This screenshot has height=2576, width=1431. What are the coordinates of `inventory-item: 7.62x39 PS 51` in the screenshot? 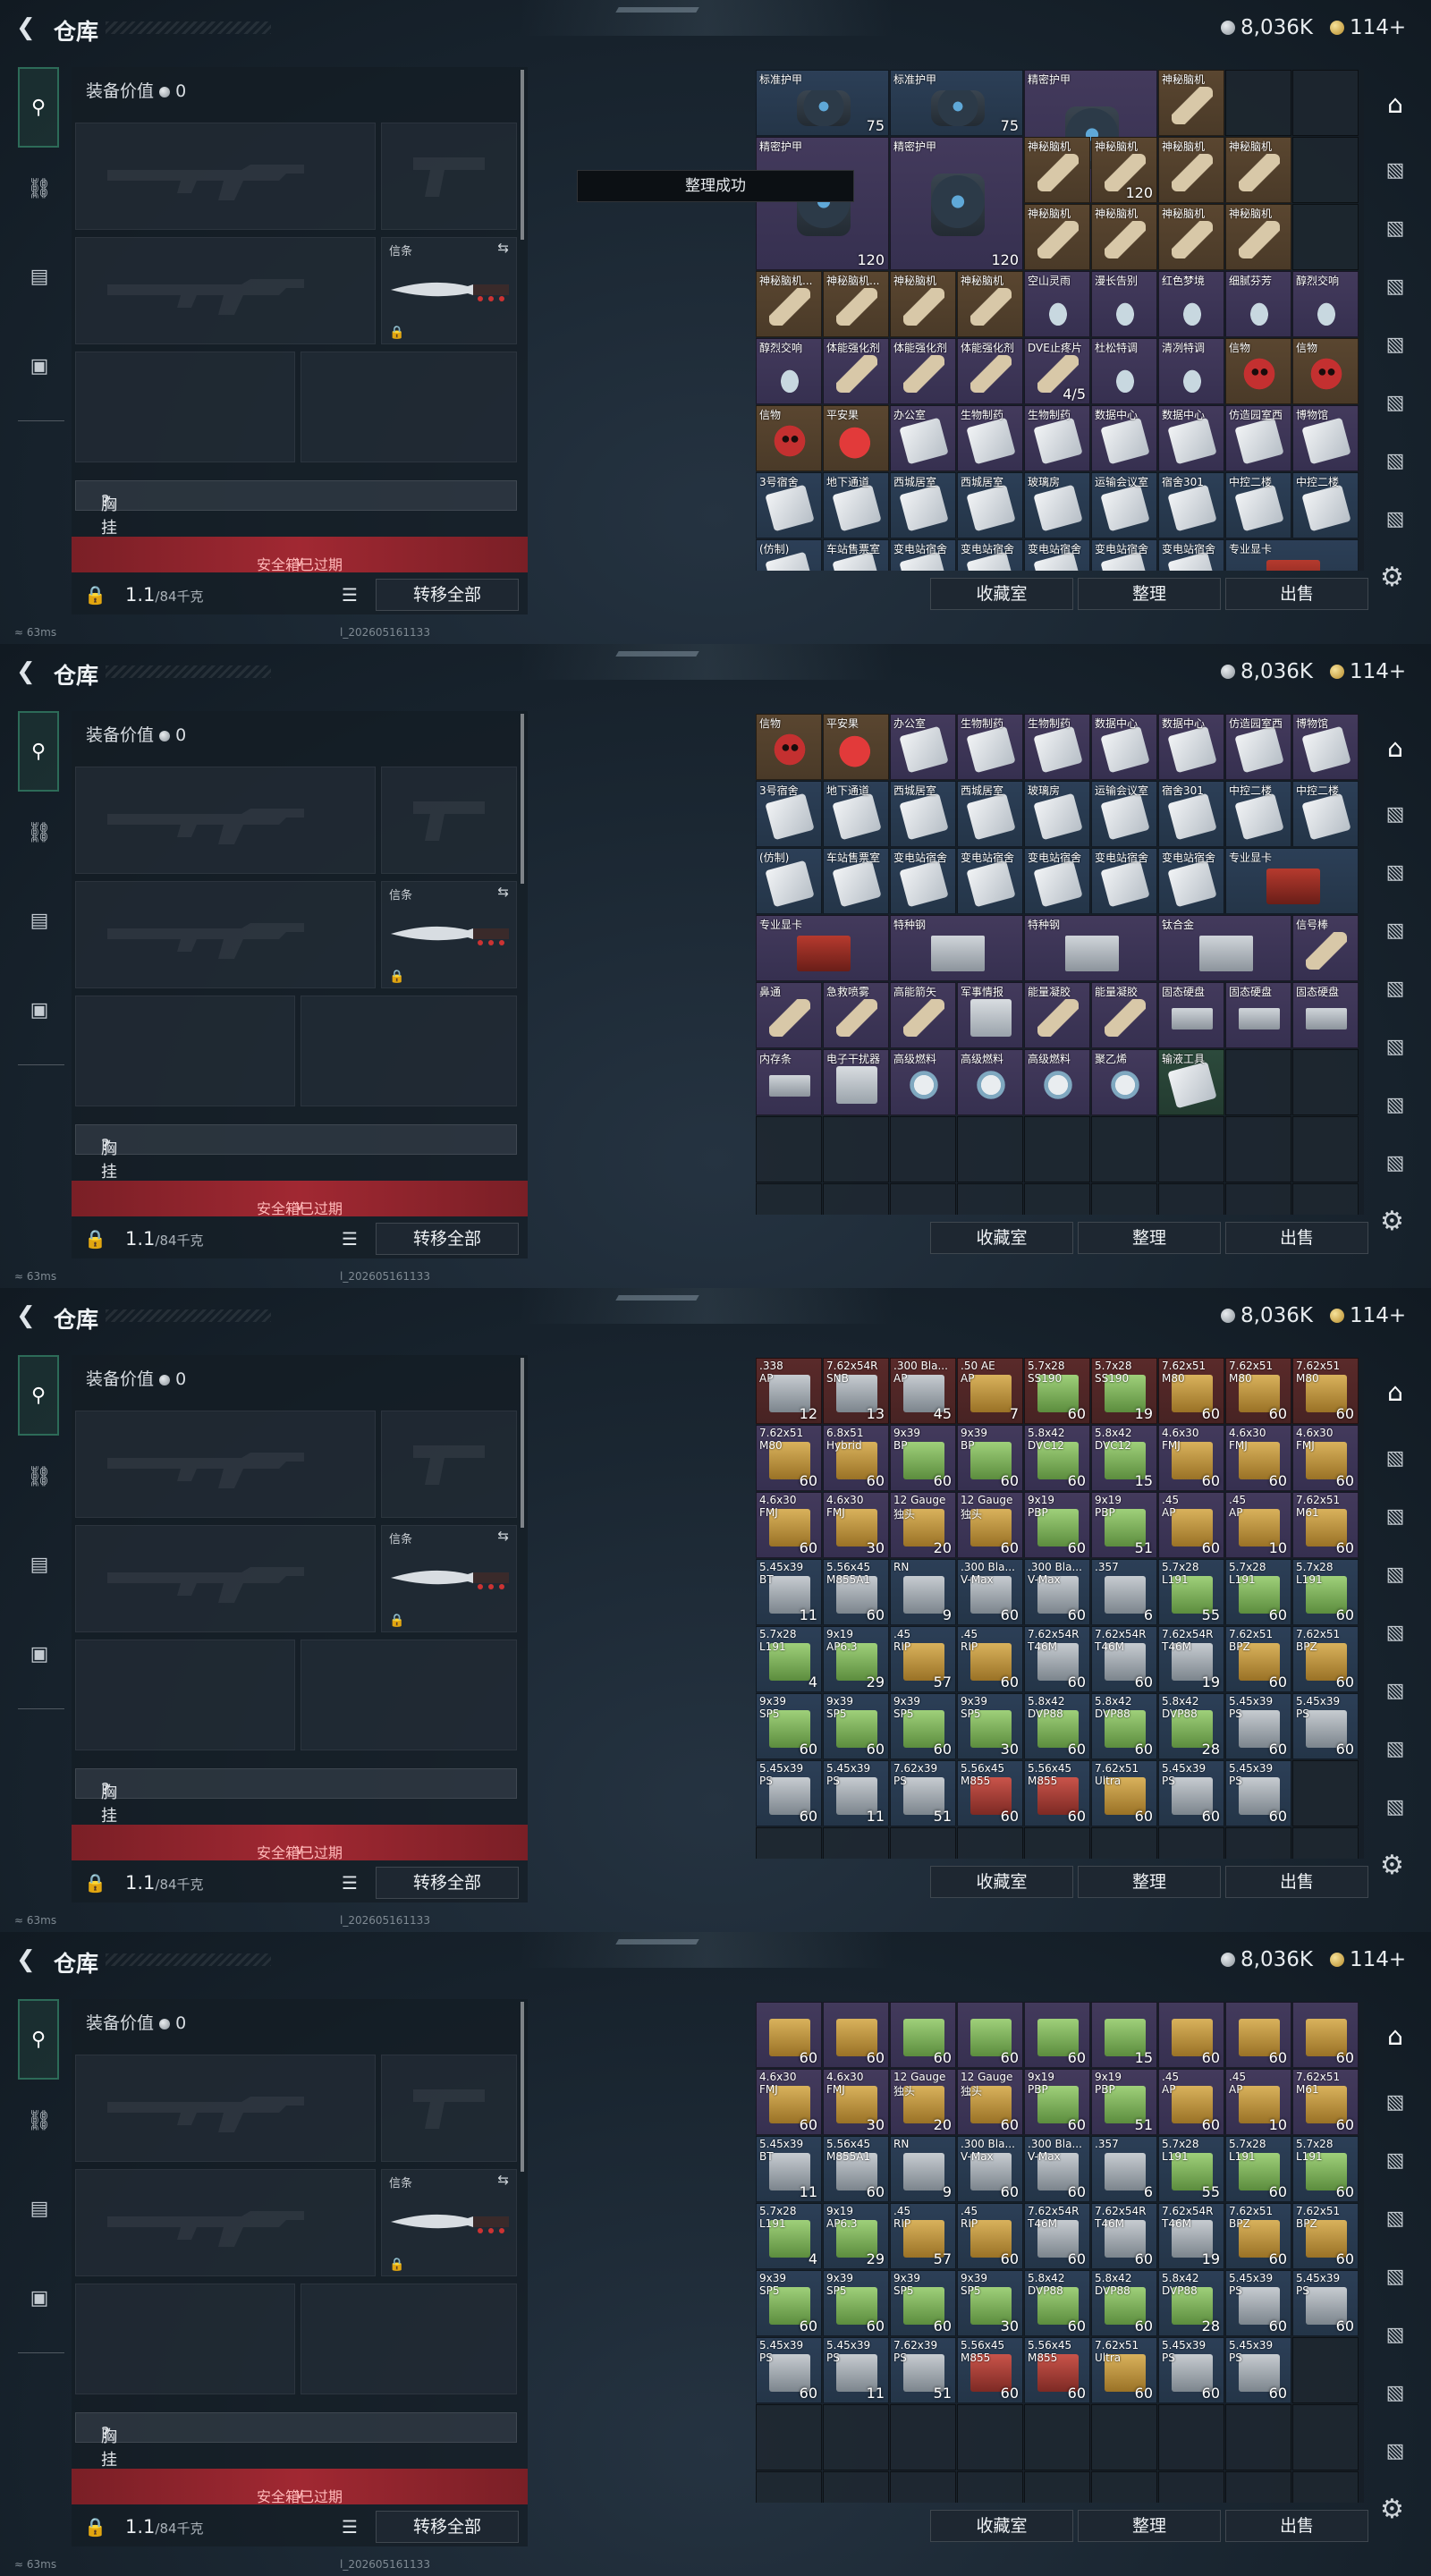 It's located at (923, 1793).